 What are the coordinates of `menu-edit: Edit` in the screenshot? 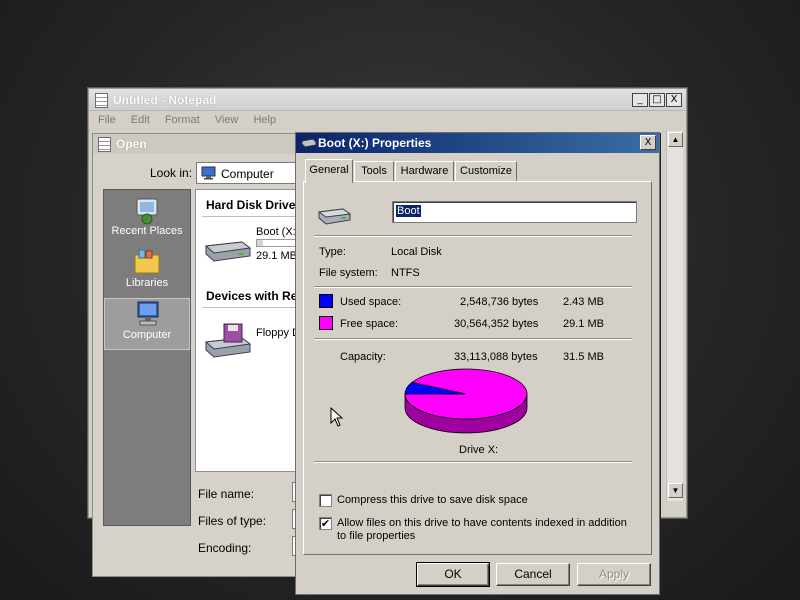 It's located at (140, 120).